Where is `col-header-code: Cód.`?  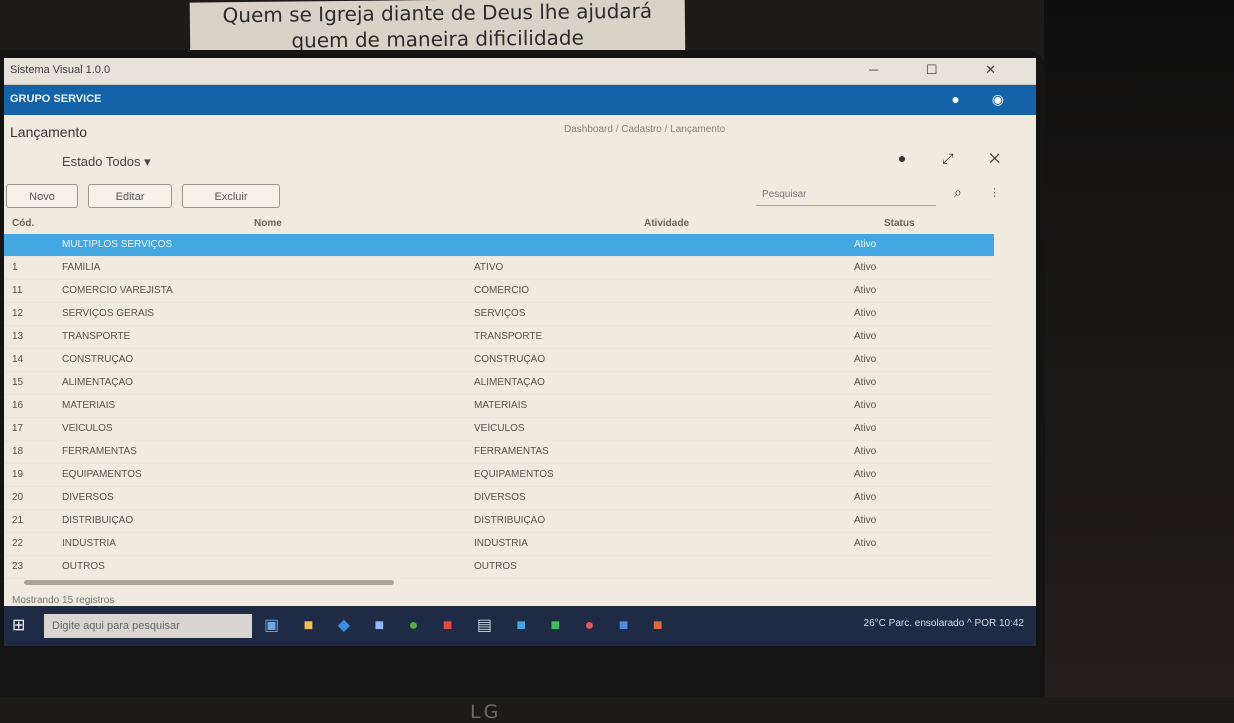
col-header-code: Cód. is located at coordinates (23, 223).